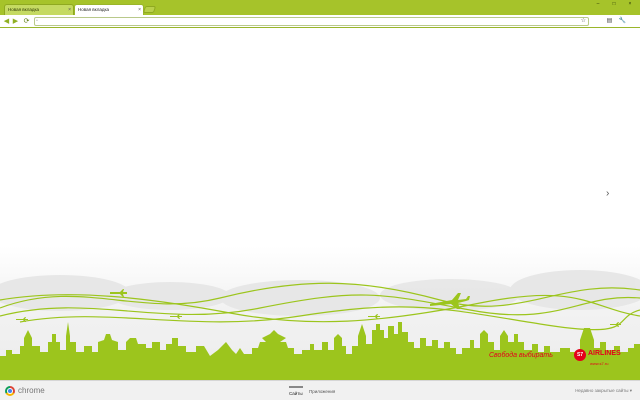 The height and width of the screenshot is (400, 640). I want to click on page-menu-icon: ▤, so click(609, 21).